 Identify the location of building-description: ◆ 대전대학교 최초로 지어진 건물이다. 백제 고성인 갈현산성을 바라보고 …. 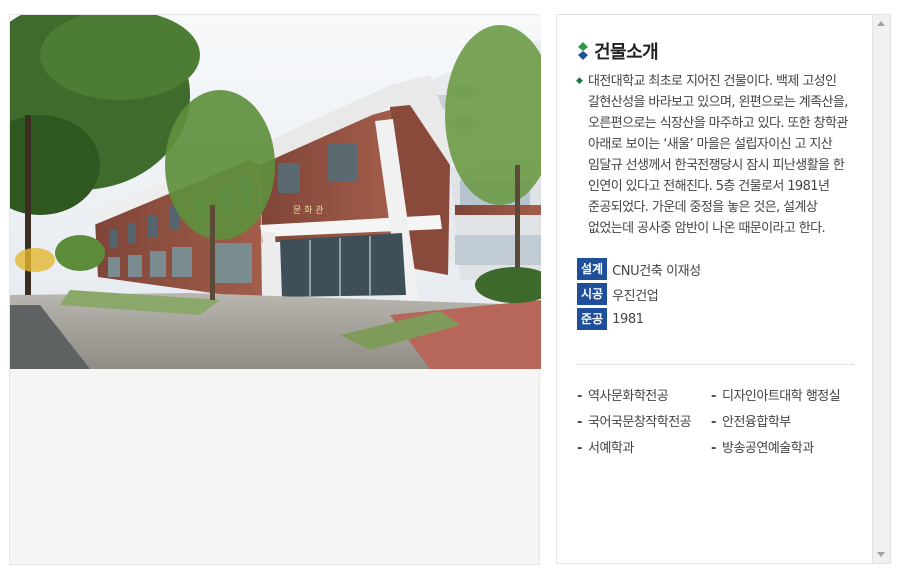
(716, 155).